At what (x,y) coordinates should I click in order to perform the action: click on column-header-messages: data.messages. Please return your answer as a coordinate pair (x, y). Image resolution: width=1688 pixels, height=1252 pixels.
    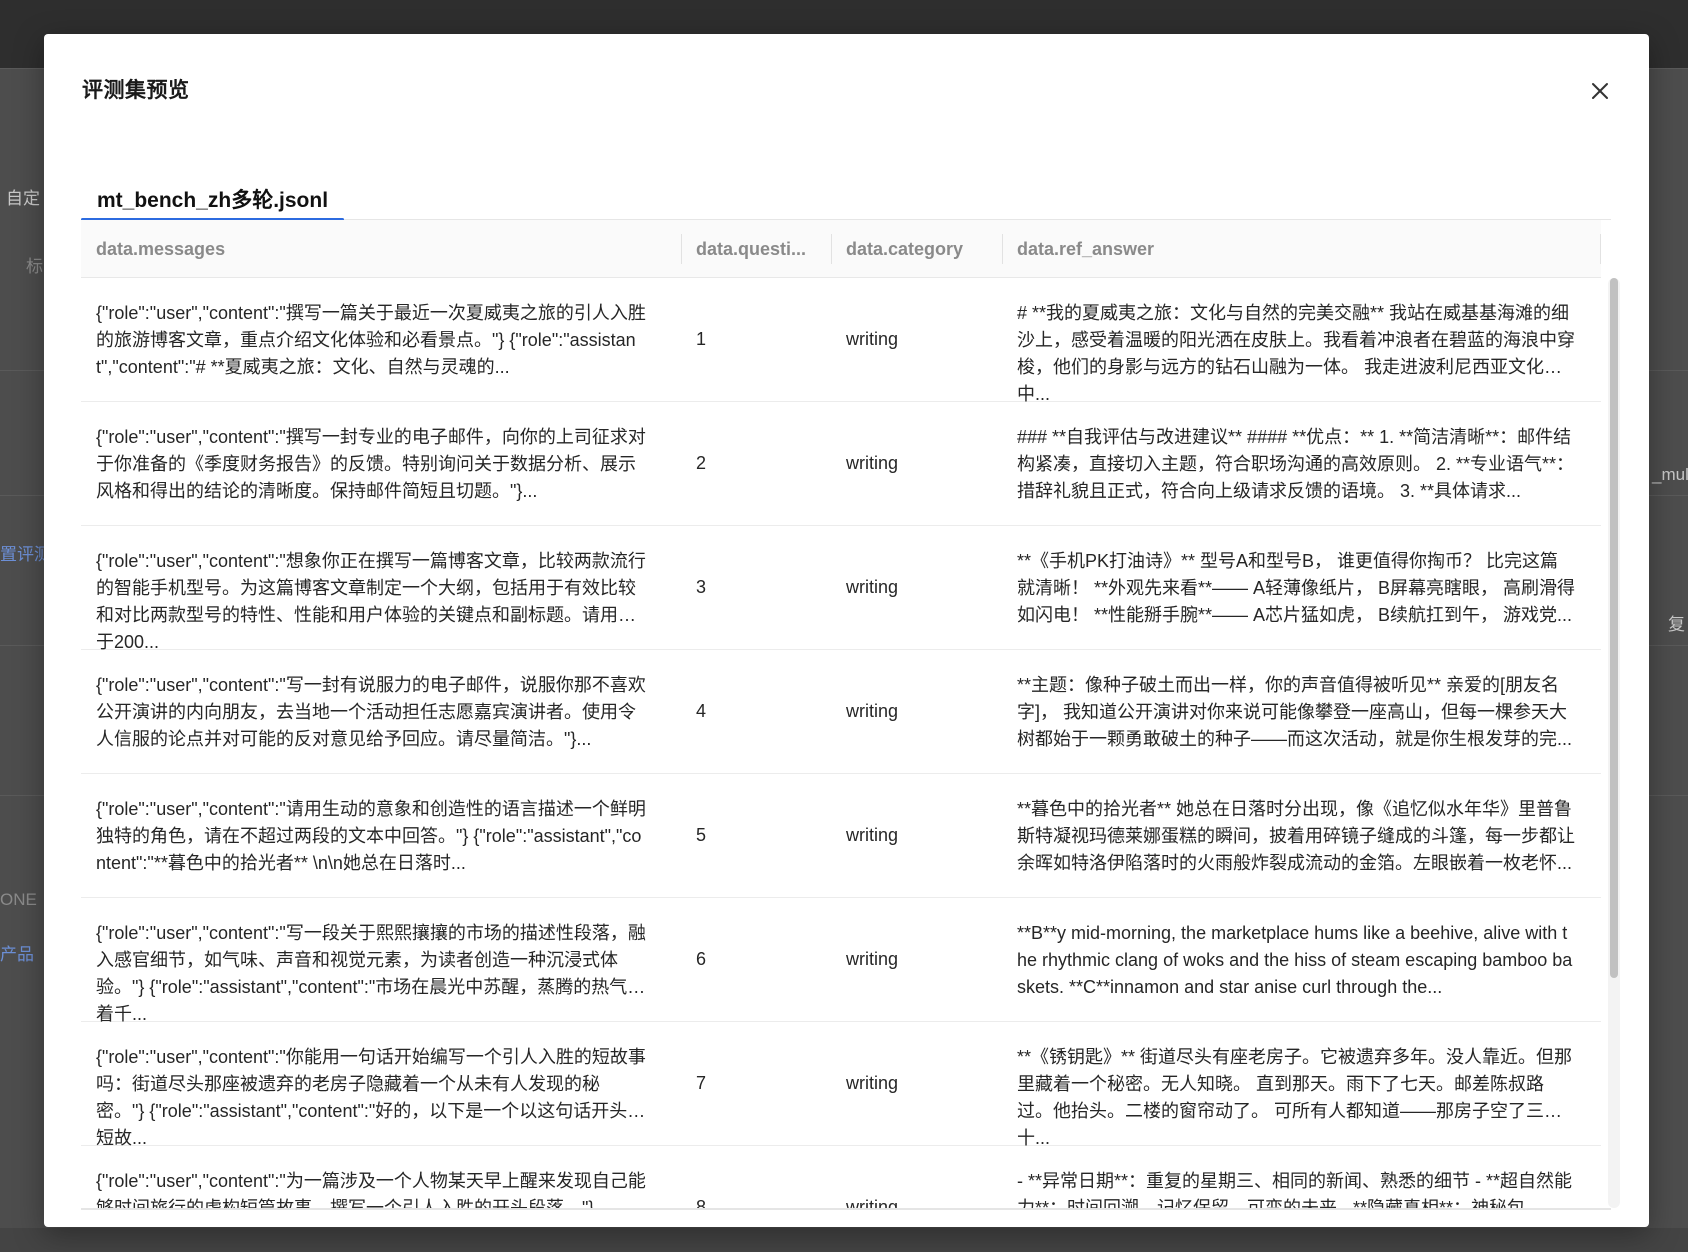
    Looking at the image, I should click on (371, 249).